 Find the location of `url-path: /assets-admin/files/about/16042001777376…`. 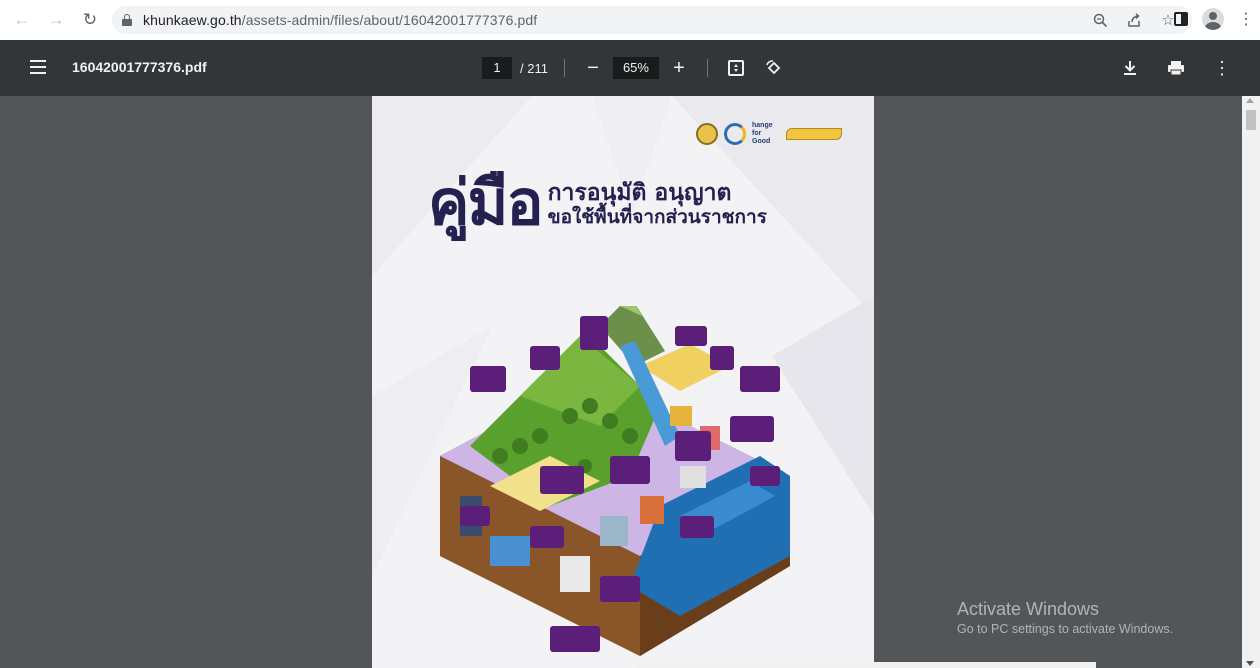

url-path: /assets-admin/files/about/16042001777376… is located at coordinates (389, 20).